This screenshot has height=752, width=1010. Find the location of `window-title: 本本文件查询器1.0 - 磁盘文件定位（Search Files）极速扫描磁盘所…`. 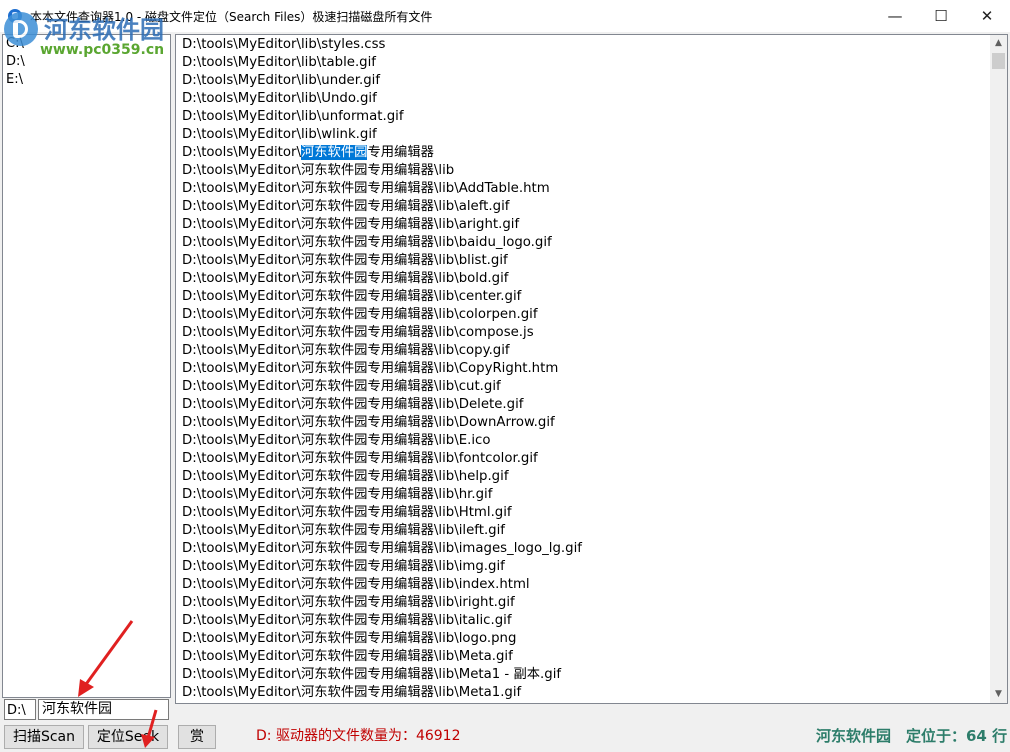

window-title: 本本文件查询器1.0 - 磁盘文件定位（Search Files）极速扫描磁盘所… is located at coordinates (231, 17).